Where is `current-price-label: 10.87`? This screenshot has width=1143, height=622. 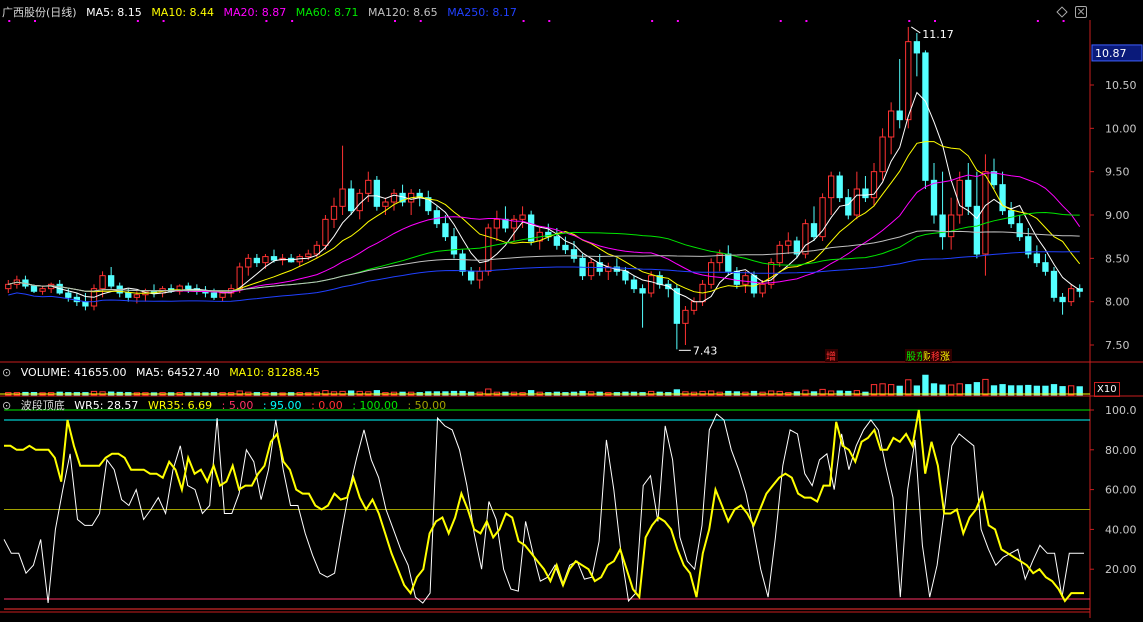 current-price-label: 10.87 is located at coordinates (1111, 53).